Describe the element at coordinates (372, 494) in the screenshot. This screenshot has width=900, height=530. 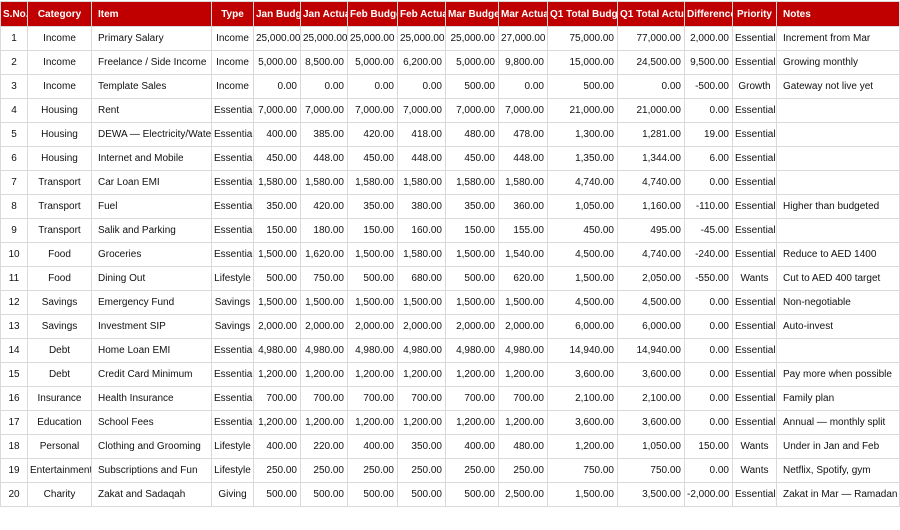
I see `cell-feb-budget: 500.00` at that location.